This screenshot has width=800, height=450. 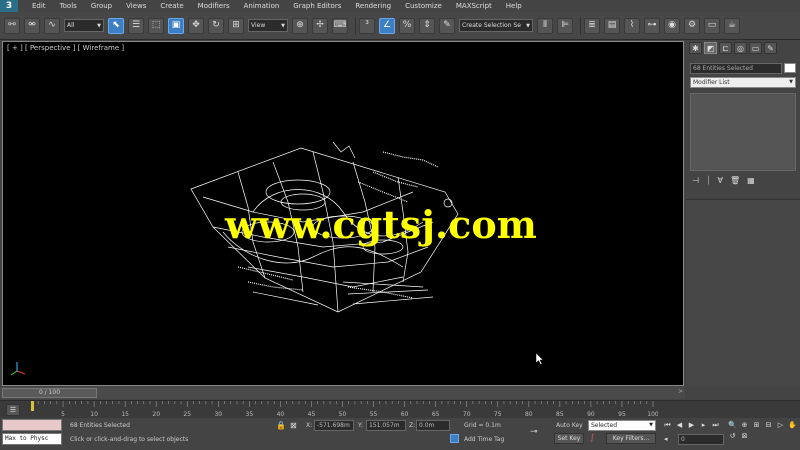 What do you see at coordinates (790, 68) in the screenshot?
I see `object-color-swatch` at bounding box center [790, 68].